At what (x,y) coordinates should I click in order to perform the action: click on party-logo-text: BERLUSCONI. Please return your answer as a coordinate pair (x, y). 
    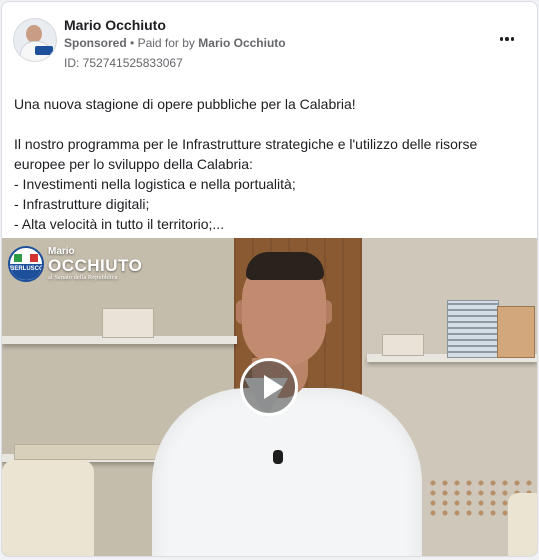
    Looking at the image, I should click on (27, 269).